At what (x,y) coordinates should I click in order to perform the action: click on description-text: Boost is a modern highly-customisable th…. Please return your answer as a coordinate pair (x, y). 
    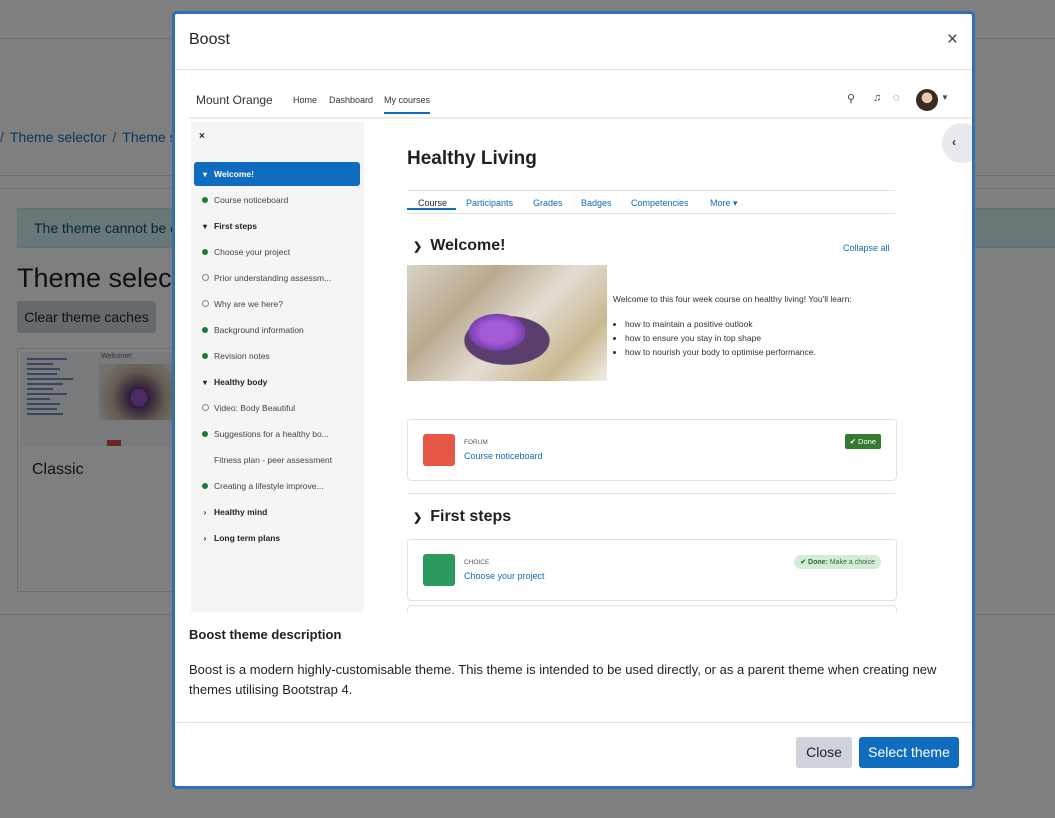
    Looking at the image, I should click on (563, 679).